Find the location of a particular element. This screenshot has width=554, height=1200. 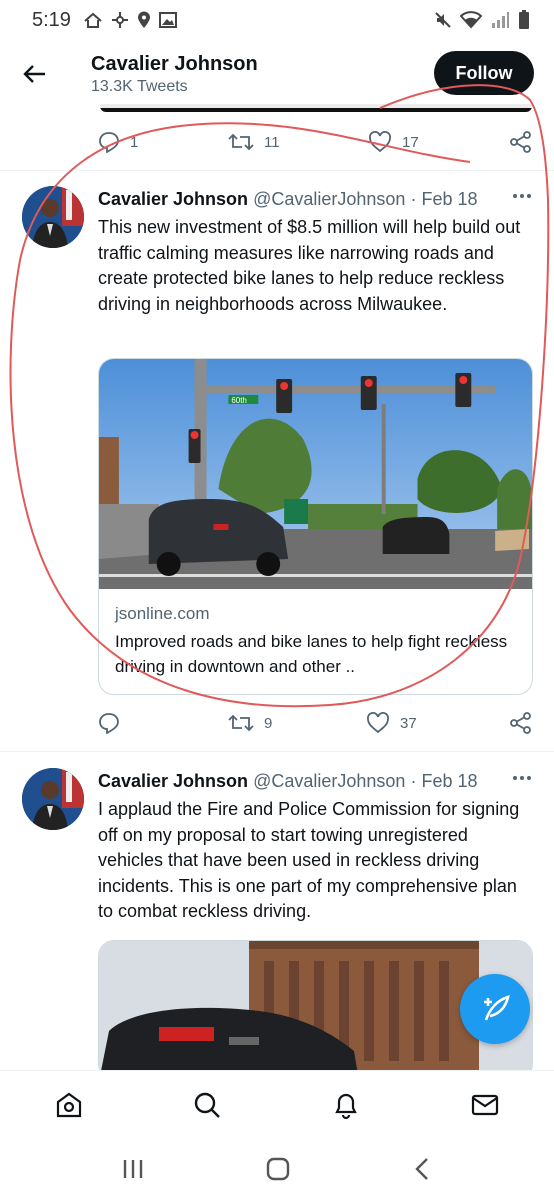

header-titles: Cavalier Johnson 13.3K Tweets is located at coordinates (174, 74).